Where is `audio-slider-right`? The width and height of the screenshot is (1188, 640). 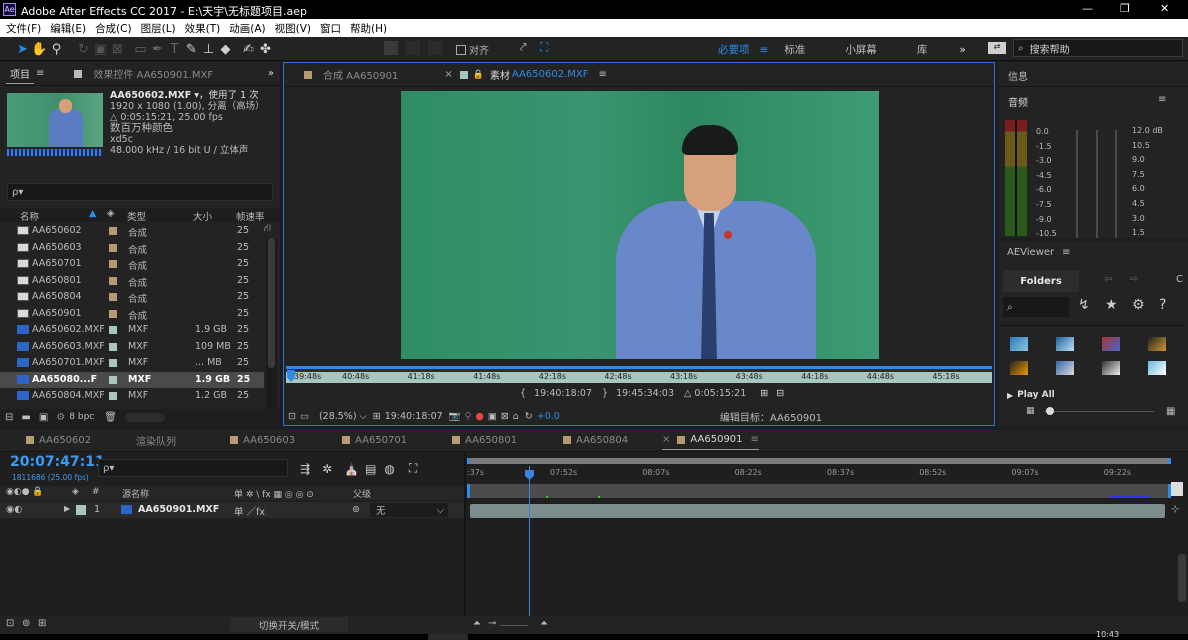
audio-slider-right is located at coordinates (1097, 184).